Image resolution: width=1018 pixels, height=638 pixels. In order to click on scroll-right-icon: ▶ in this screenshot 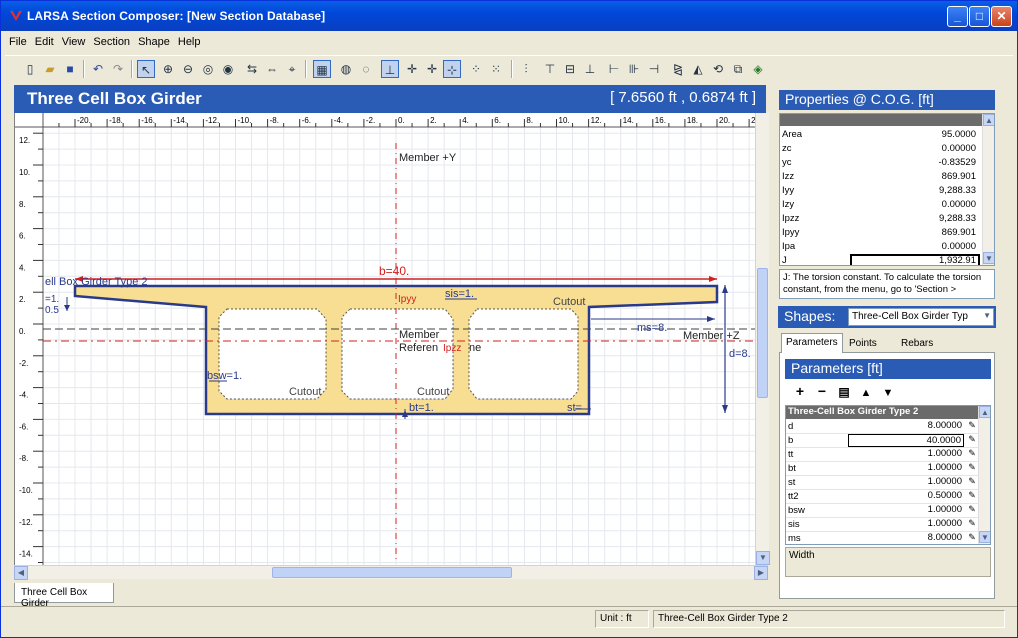, I will do `click(761, 573)`.